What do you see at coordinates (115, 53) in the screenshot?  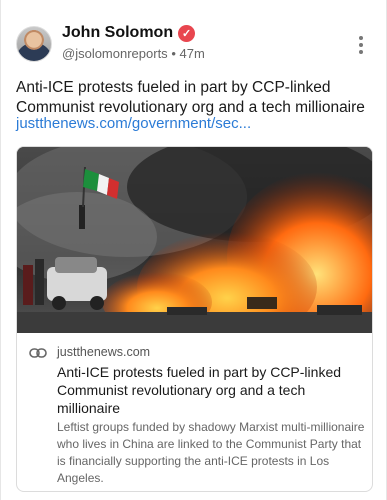 I see `author-handle: @jsolomonreports` at bounding box center [115, 53].